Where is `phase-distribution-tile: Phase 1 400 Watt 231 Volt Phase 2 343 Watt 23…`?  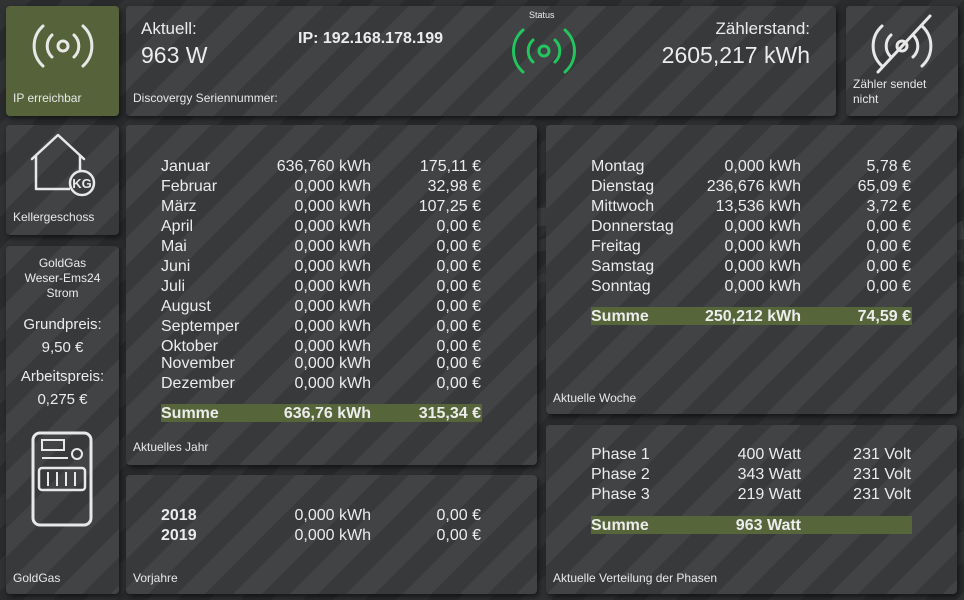 phase-distribution-tile: Phase 1 400 Watt 231 Volt Phase 2 343 Watt 23… is located at coordinates (751, 509).